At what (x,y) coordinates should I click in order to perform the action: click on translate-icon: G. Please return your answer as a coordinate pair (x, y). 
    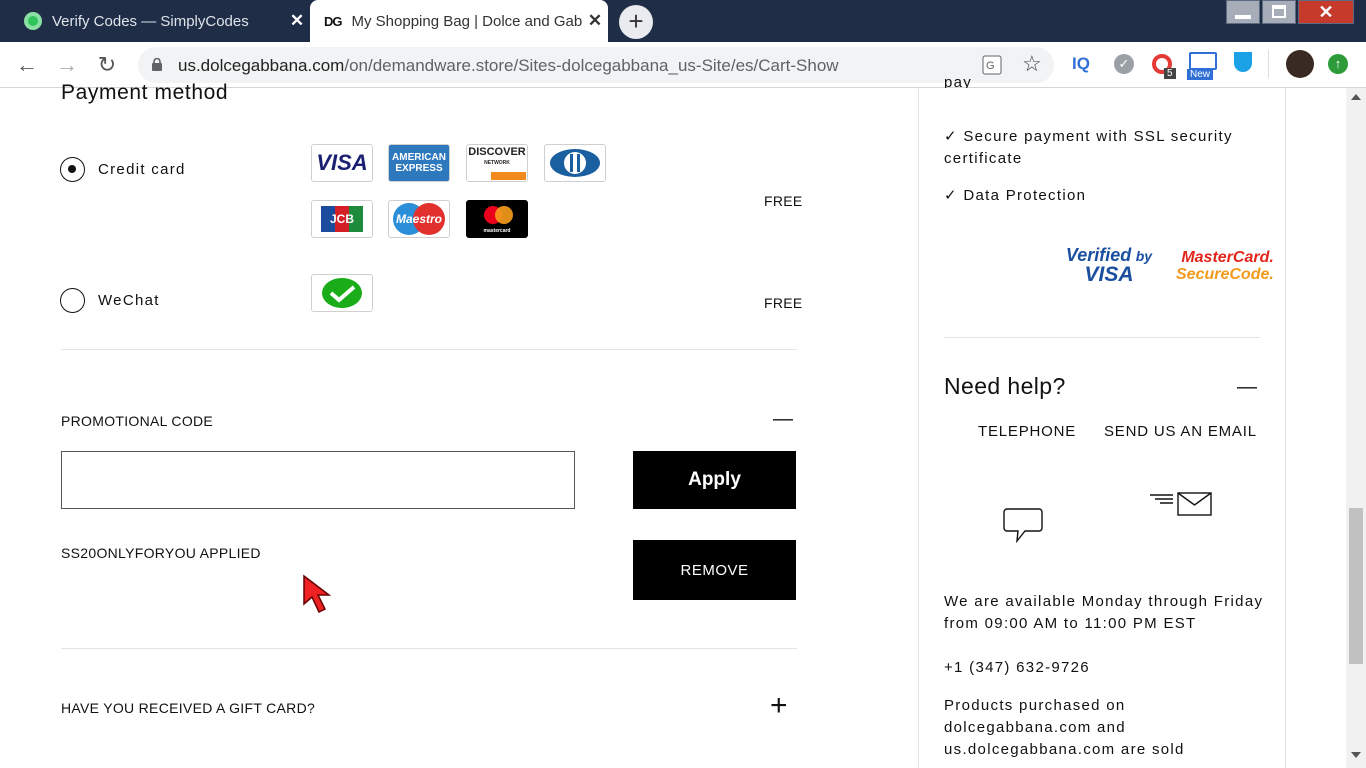
    Looking at the image, I should click on (992, 65).